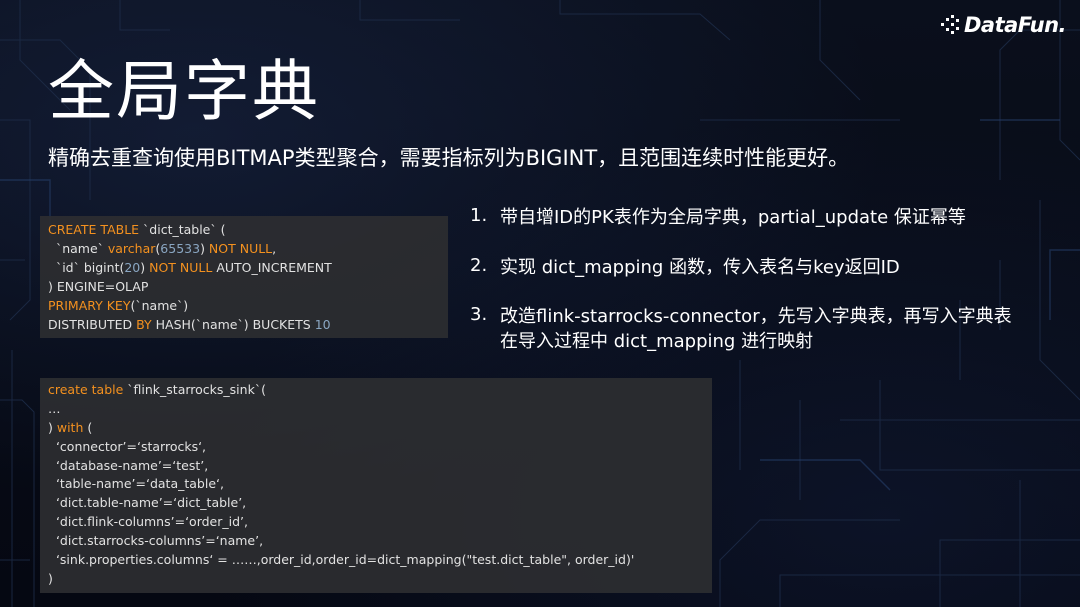 This screenshot has height=607, width=1080. I want to click on code-line: ‘dict.starrocks-columns’=‘name’,, so click(376, 541).